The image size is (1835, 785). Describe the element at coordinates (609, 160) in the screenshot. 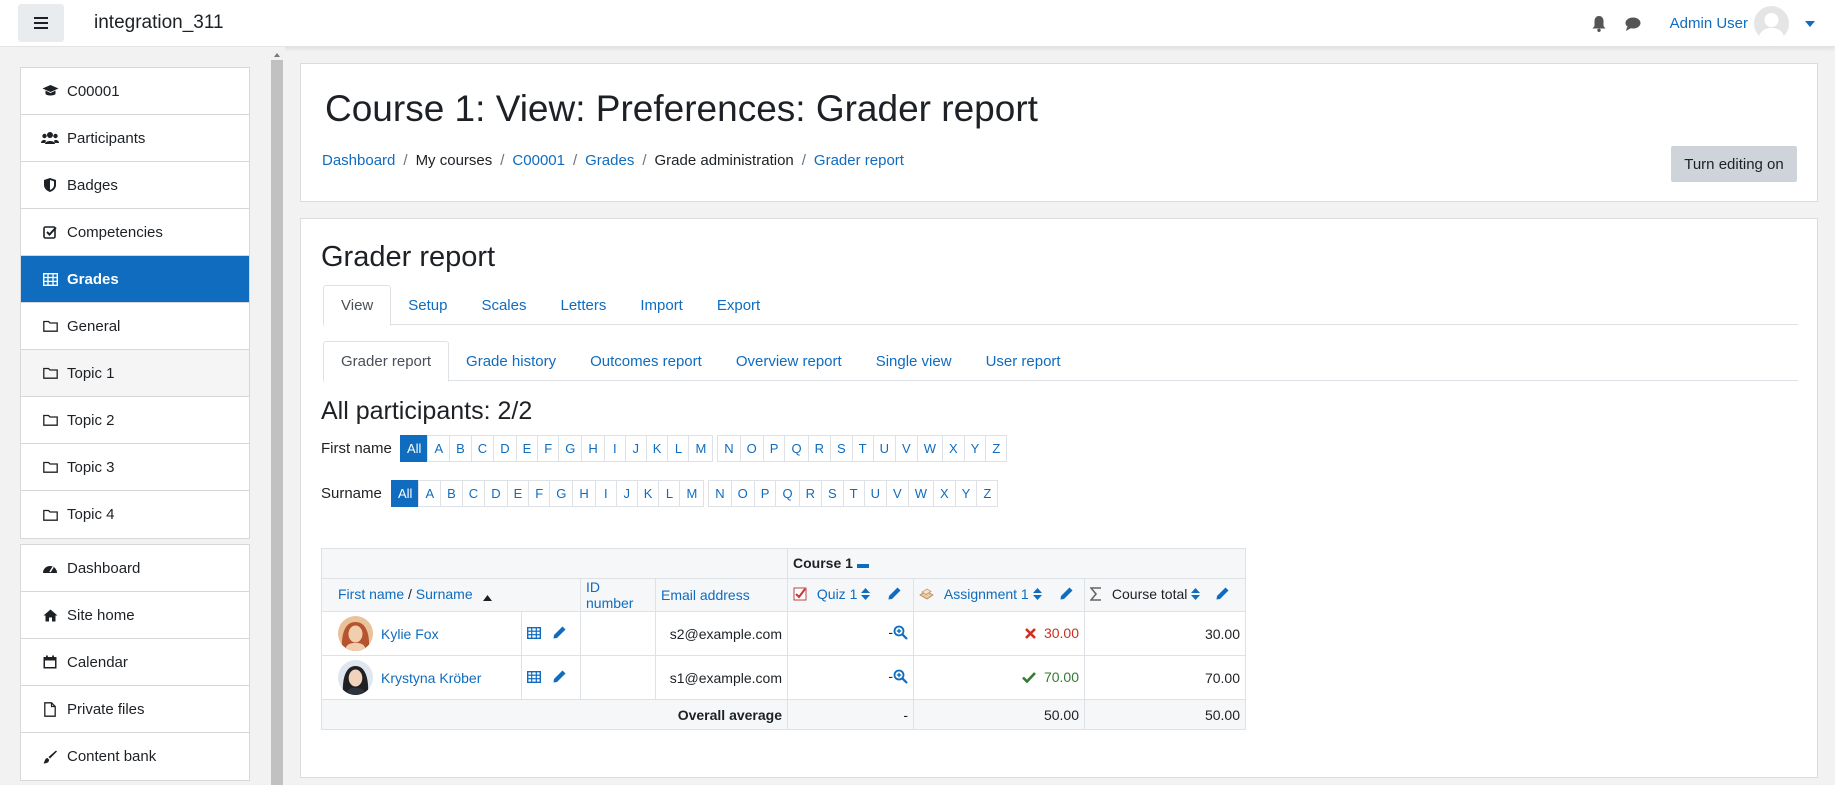

I see `breadcrumb-grades: Grades` at that location.